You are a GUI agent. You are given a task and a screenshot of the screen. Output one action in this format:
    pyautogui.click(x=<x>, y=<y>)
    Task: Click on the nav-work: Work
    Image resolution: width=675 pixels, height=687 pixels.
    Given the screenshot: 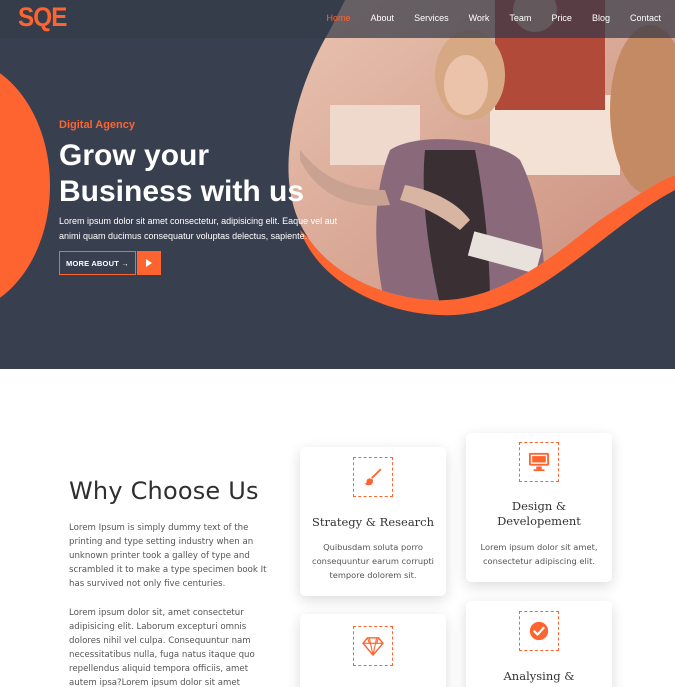 What is the action you would take?
    pyautogui.click(x=479, y=18)
    